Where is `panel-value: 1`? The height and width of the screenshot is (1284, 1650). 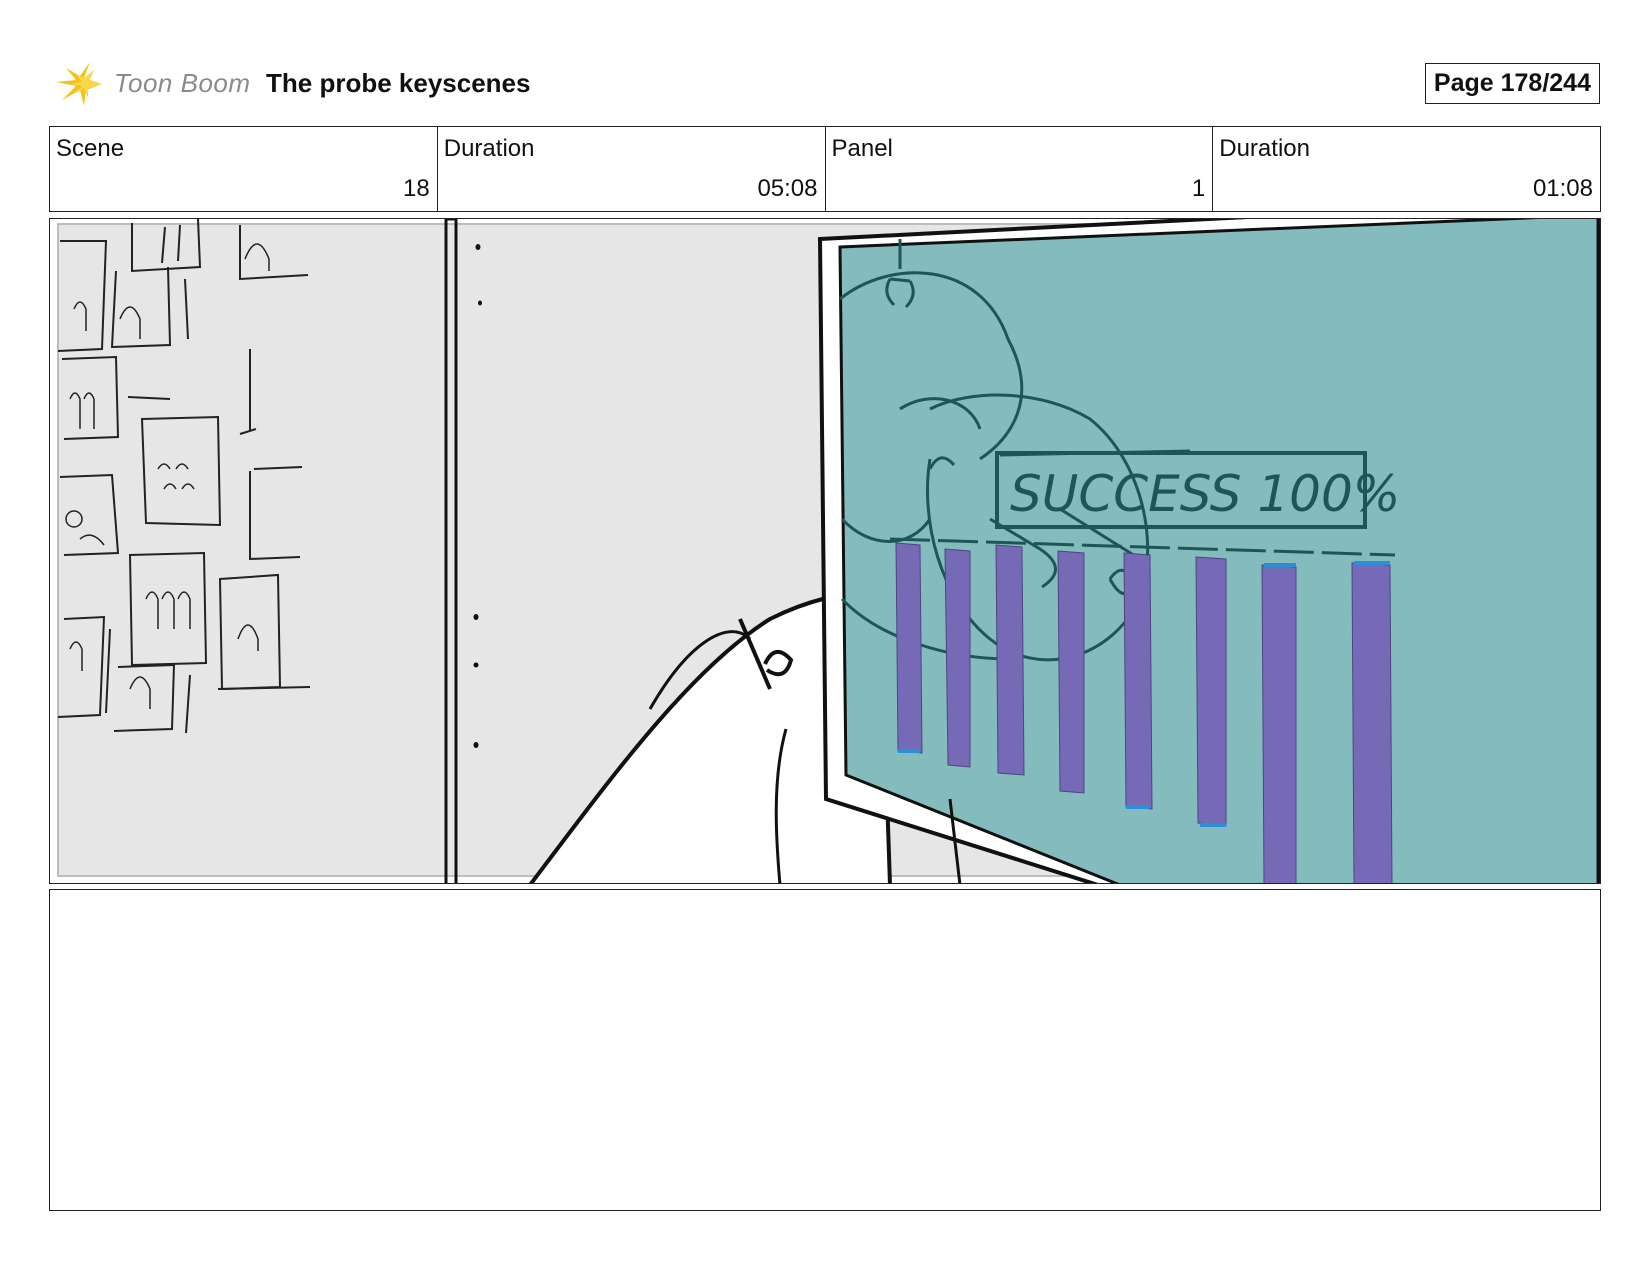
panel-value: 1 is located at coordinates (1198, 188).